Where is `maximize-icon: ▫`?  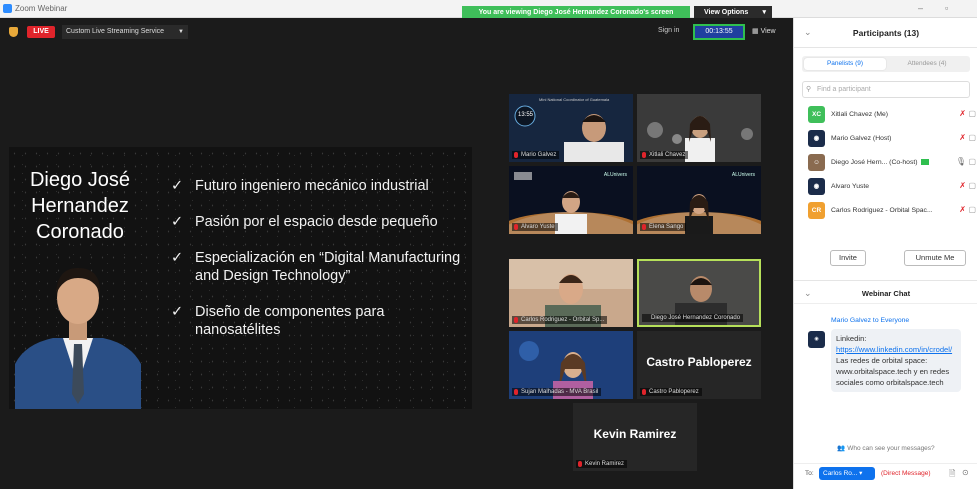 maximize-icon: ▫ is located at coordinates (946, 8).